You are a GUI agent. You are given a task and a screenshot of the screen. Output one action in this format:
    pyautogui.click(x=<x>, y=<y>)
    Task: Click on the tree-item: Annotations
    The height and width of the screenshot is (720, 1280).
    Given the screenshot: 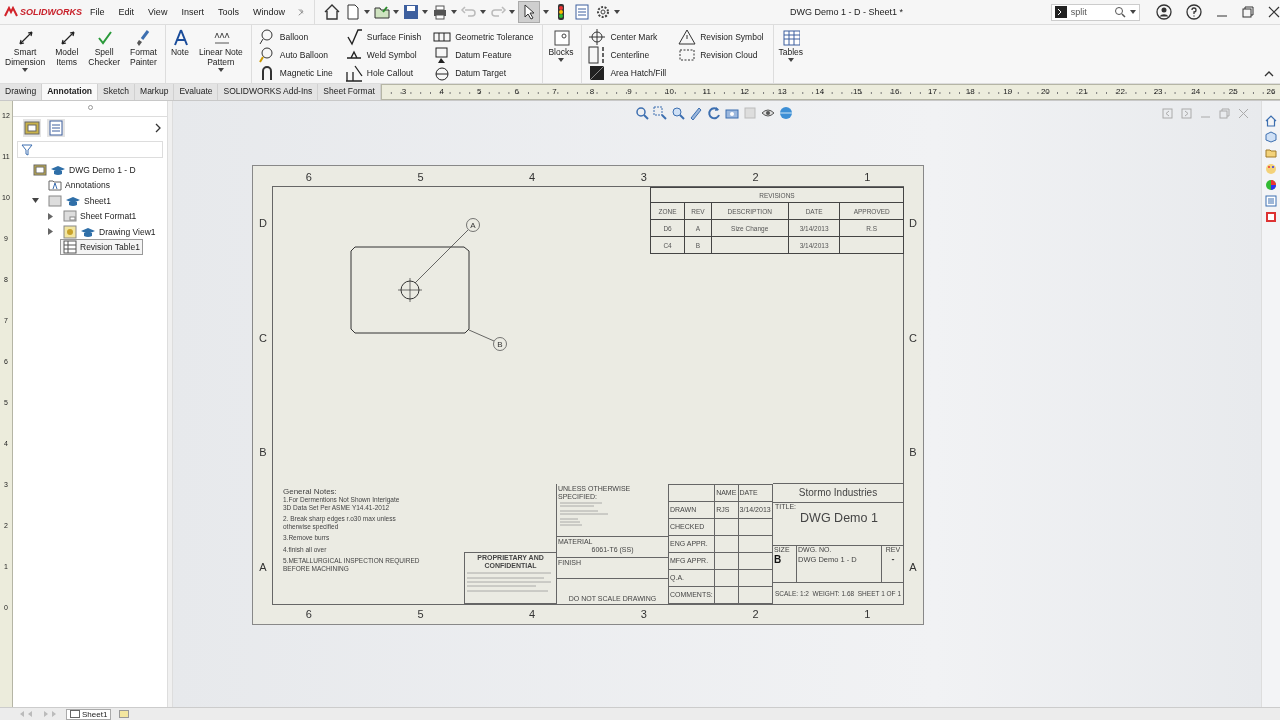 What is the action you would take?
    pyautogui.click(x=79, y=185)
    